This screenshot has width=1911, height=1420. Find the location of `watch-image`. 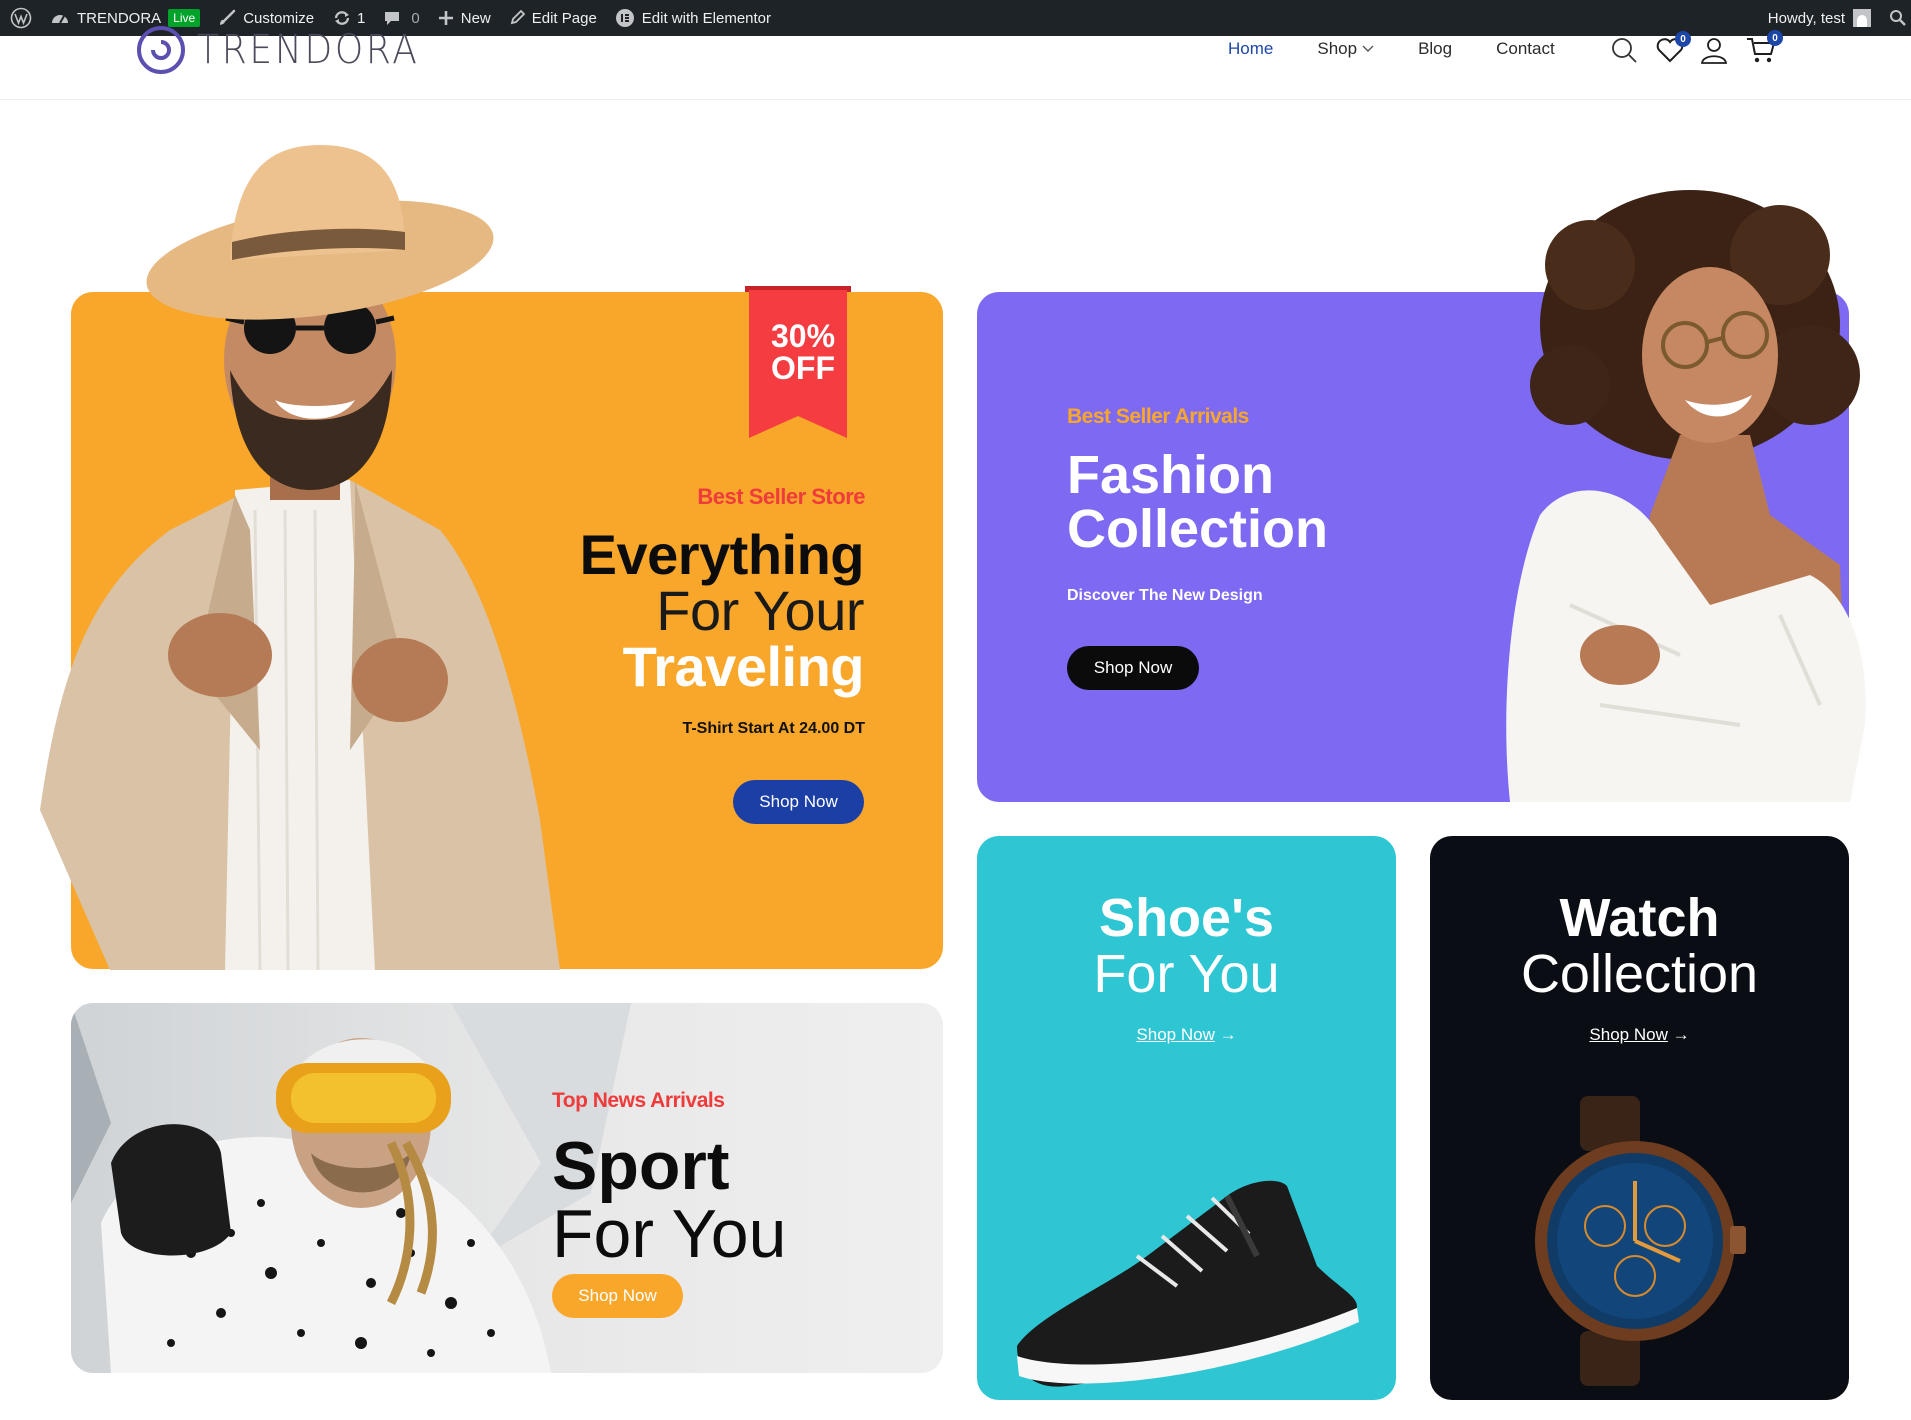

watch-image is located at coordinates (1640, 1241).